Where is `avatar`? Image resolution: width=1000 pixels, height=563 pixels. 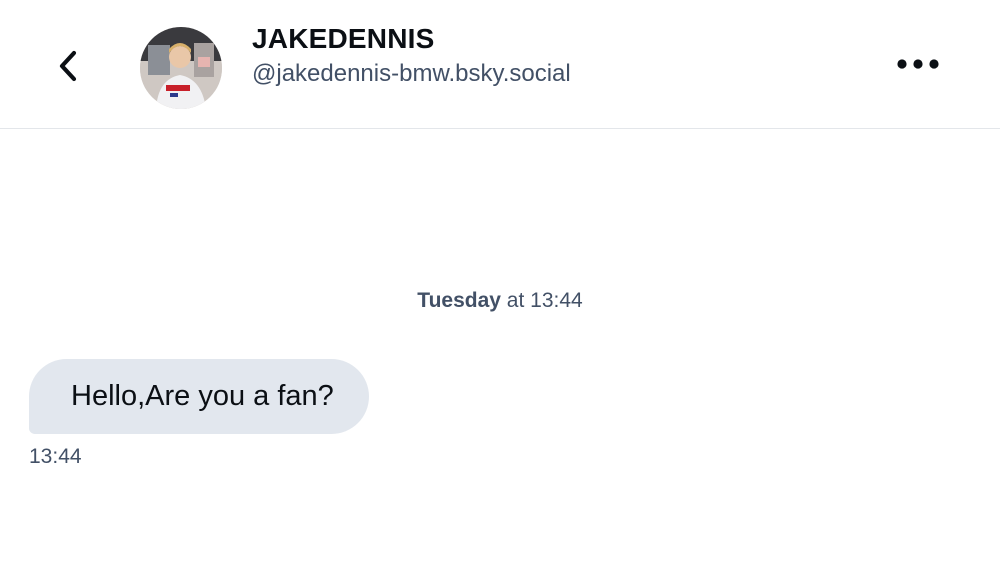
avatar is located at coordinates (181, 68).